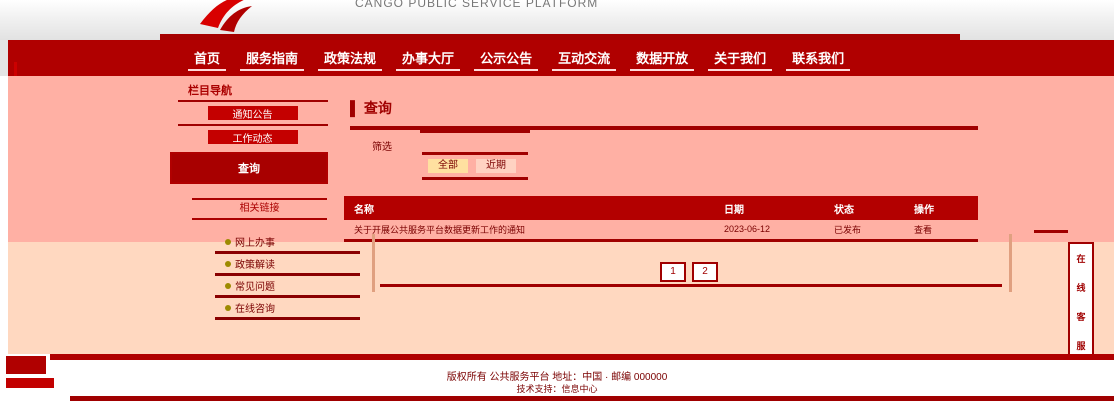 This screenshot has height=407, width=1114. What do you see at coordinates (769, 208) in the screenshot?
I see `column-header-date: 日期` at bounding box center [769, 208].